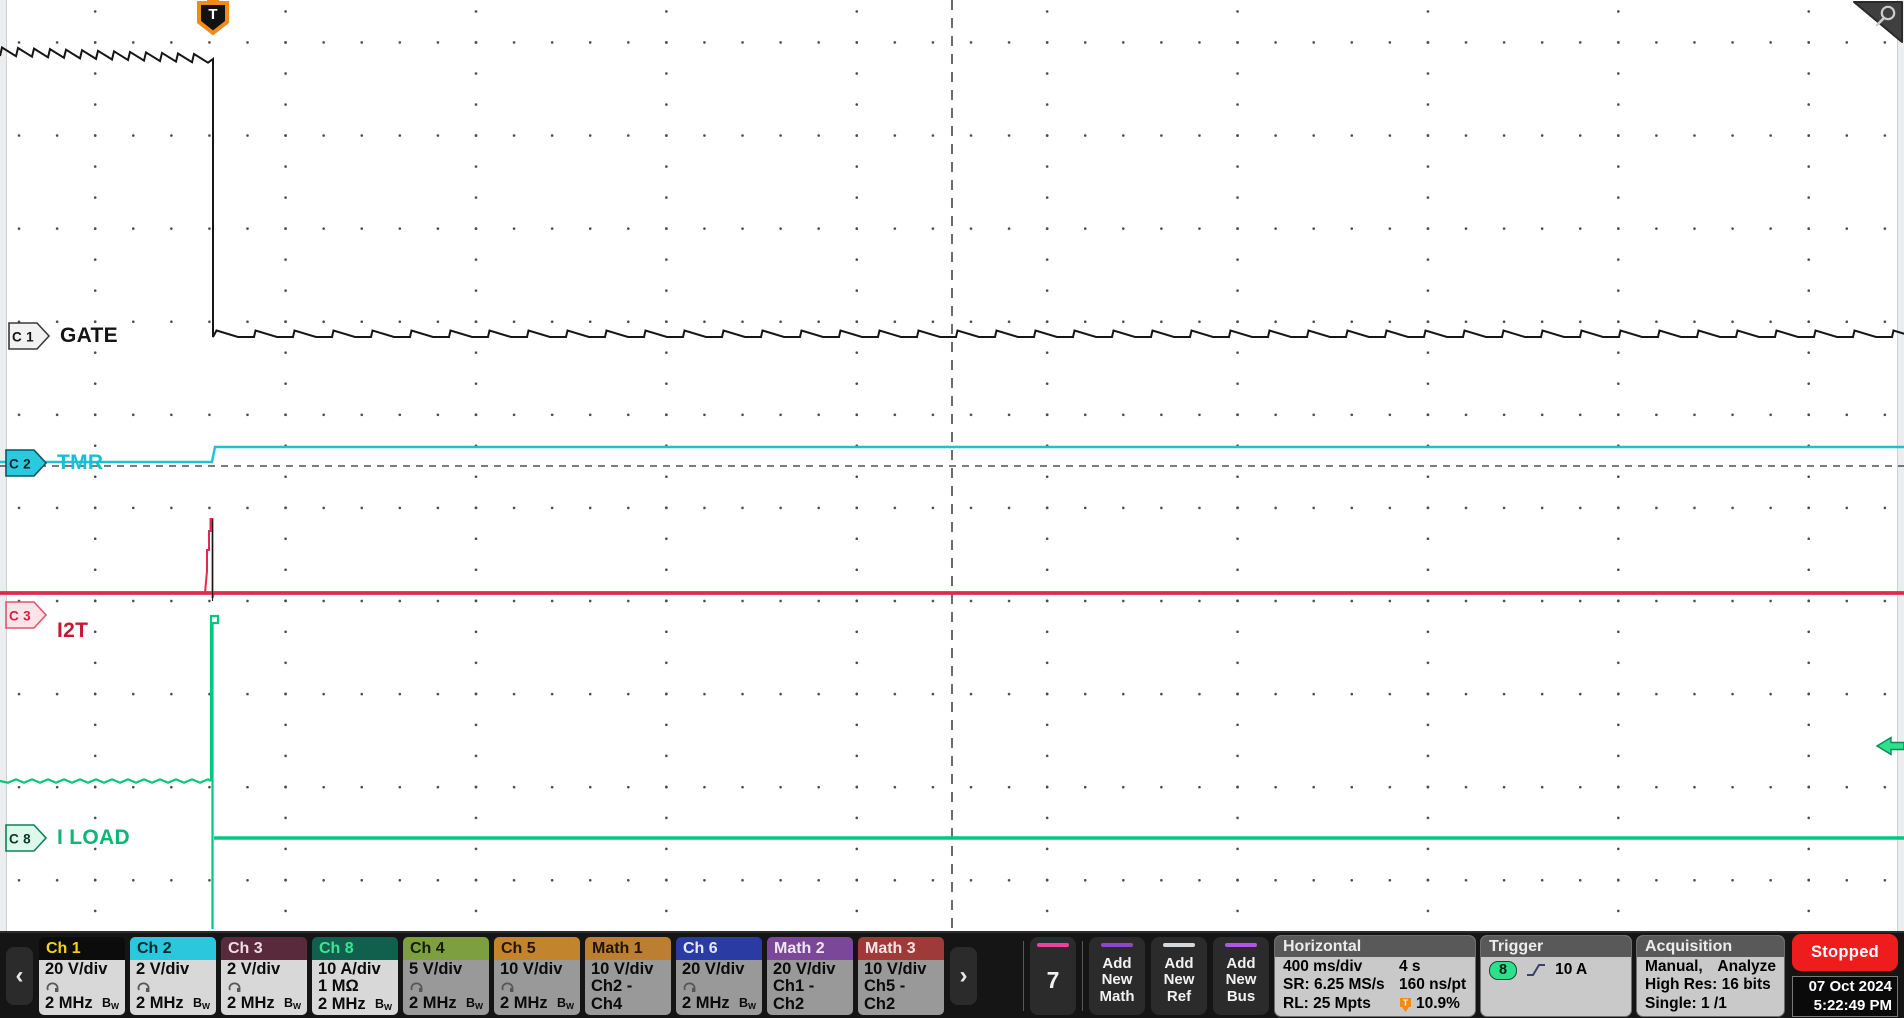 The width and height of the screenshot is (1904, 1018). What do you see at coordinates (537, 948) in the screenshot?
I see `ch-5-badge-title: Ch 5` at bounding box center [537, 948].